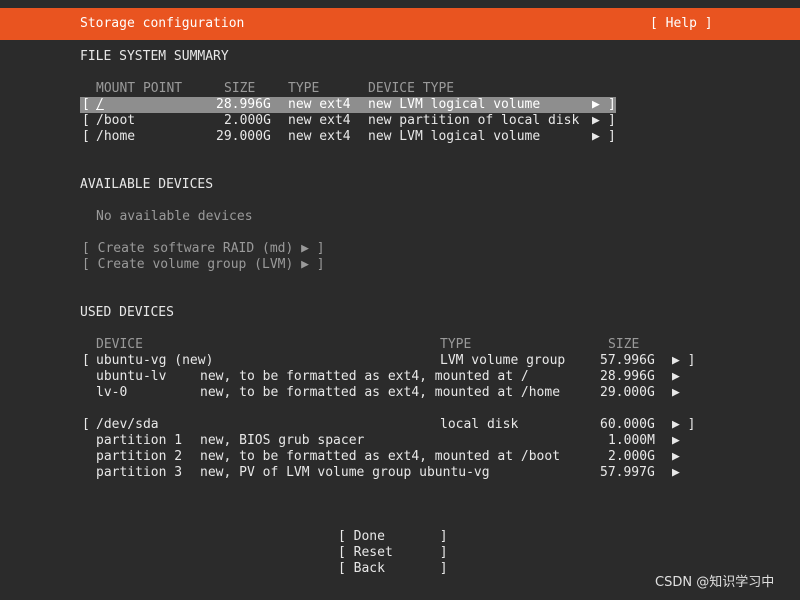  What do you see at coordinates (139, 456) in the screenshot?
I see `child-name: partition 2` at bounding box center [139, 456].